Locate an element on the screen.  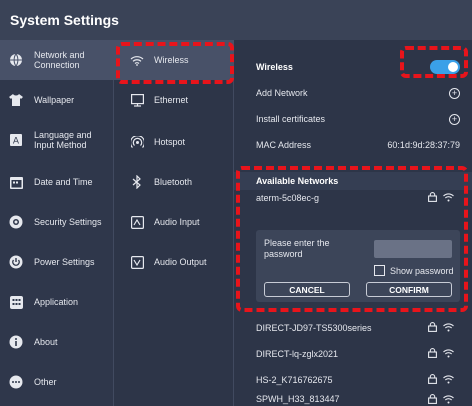
install-certificates-row: Install certificates + is located at coordinates (353, 119).